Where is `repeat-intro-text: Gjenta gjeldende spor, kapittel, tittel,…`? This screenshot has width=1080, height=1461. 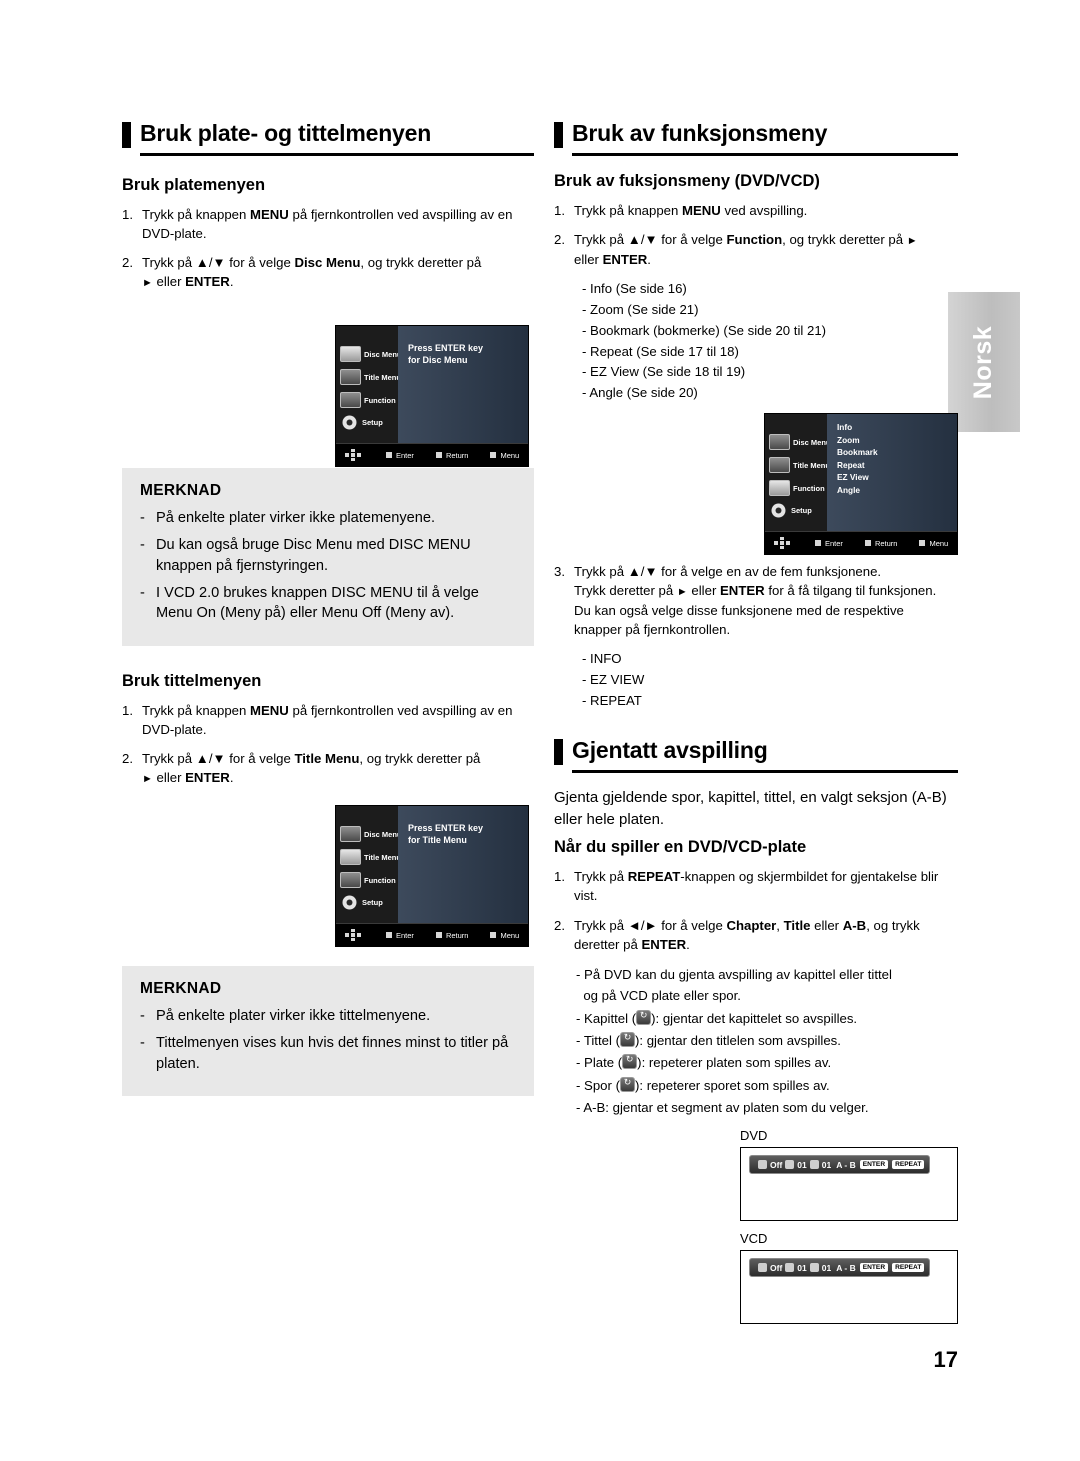 repeat-intro-text: Gjenta gjeldende spor, kapittel, tittel,… is located at coordinates (750, 808).